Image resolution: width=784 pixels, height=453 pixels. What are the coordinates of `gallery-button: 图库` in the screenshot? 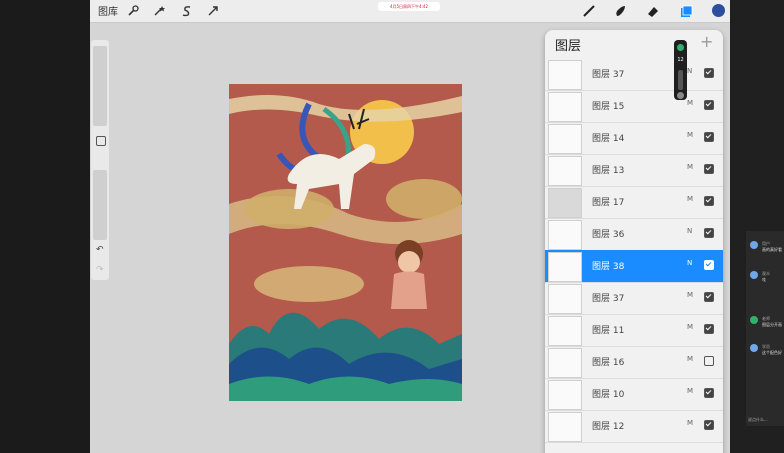 It's located at (108, 10).